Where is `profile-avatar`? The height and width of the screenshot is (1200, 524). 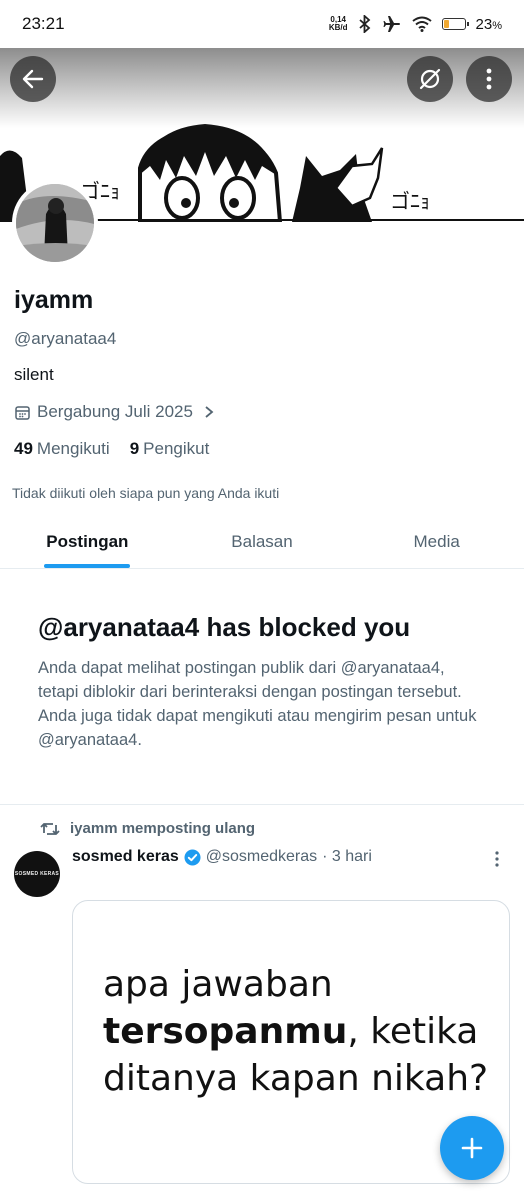 profile-avatar is located at coordinates (55, 223).